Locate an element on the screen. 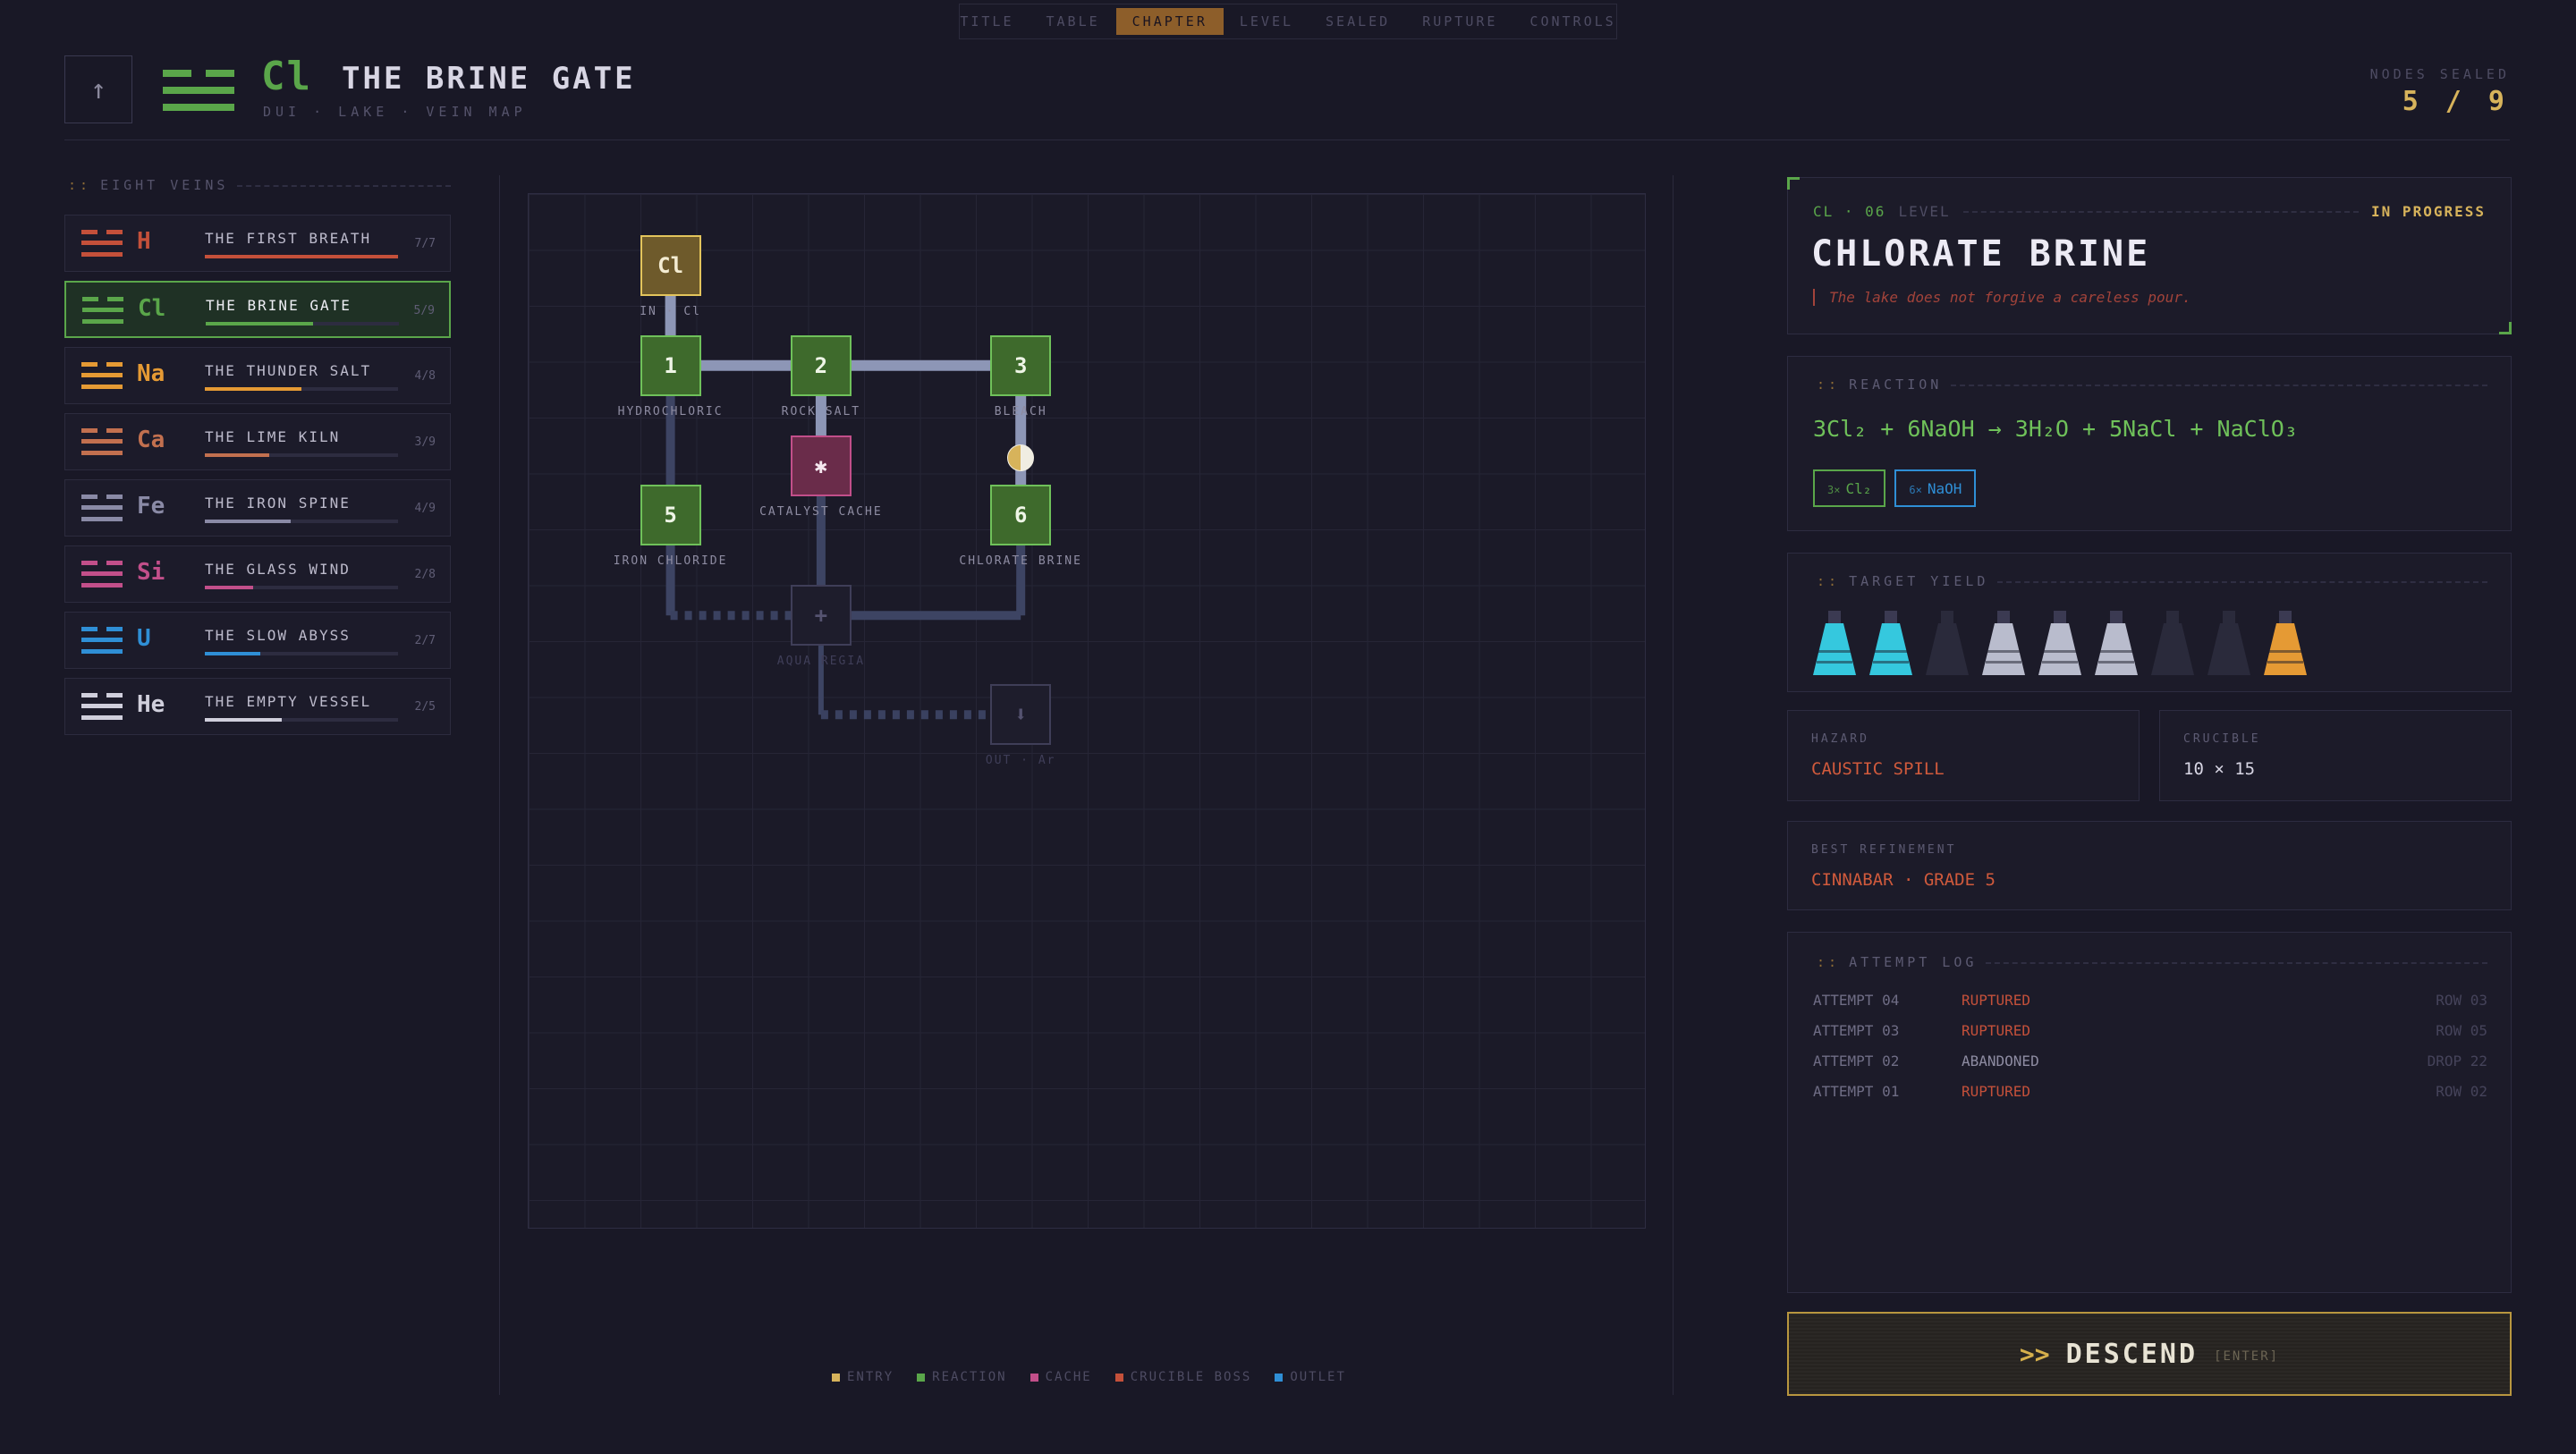  vein-symbol: Na is located at coordinates (151, 373).